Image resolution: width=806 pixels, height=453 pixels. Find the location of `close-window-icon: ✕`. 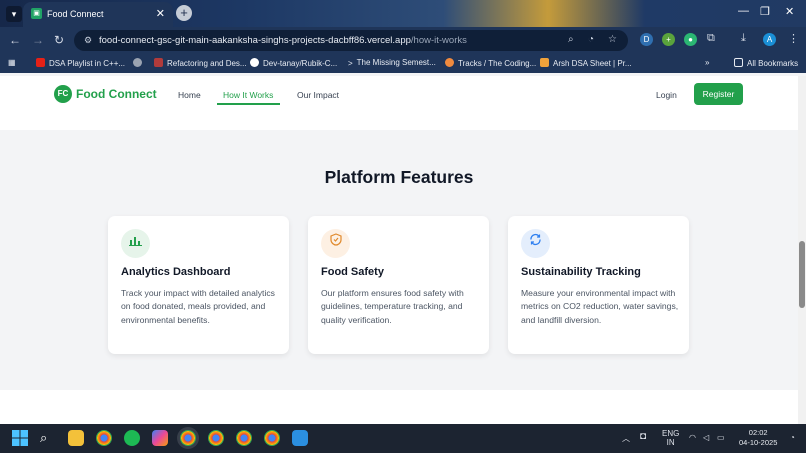

close-window-icon: ✕ is located at coordinates (789, 11).